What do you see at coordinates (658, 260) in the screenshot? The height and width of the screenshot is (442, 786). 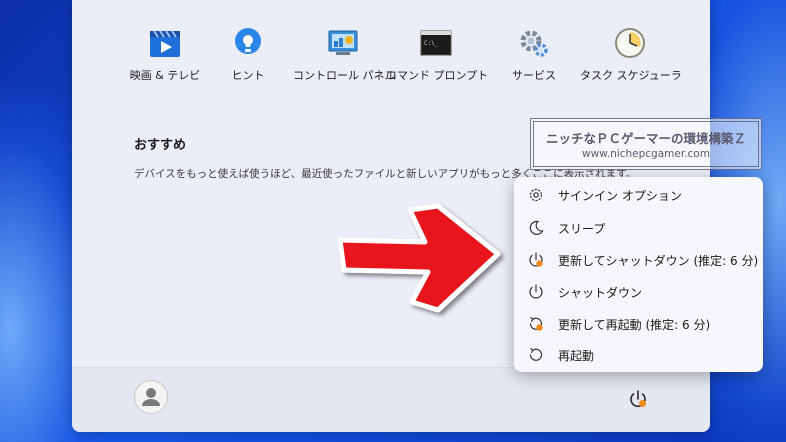 I see `menu-item-label: 更新してシャットダウン (推定: 6 分)` at bounding box center [658, 260].